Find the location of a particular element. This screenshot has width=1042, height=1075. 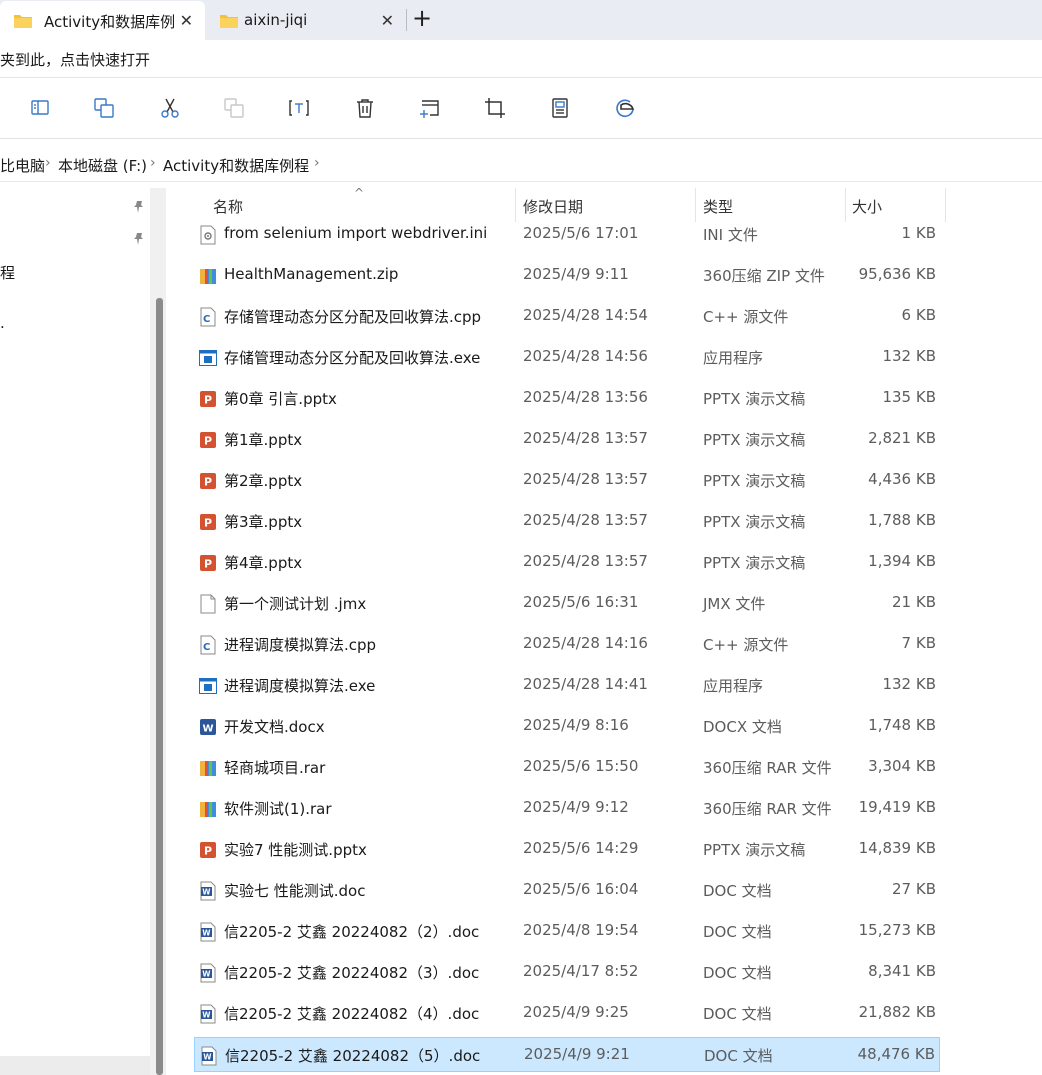

breadcrumb-this-pc: 比电脑 is located at coordinates (22, 165).